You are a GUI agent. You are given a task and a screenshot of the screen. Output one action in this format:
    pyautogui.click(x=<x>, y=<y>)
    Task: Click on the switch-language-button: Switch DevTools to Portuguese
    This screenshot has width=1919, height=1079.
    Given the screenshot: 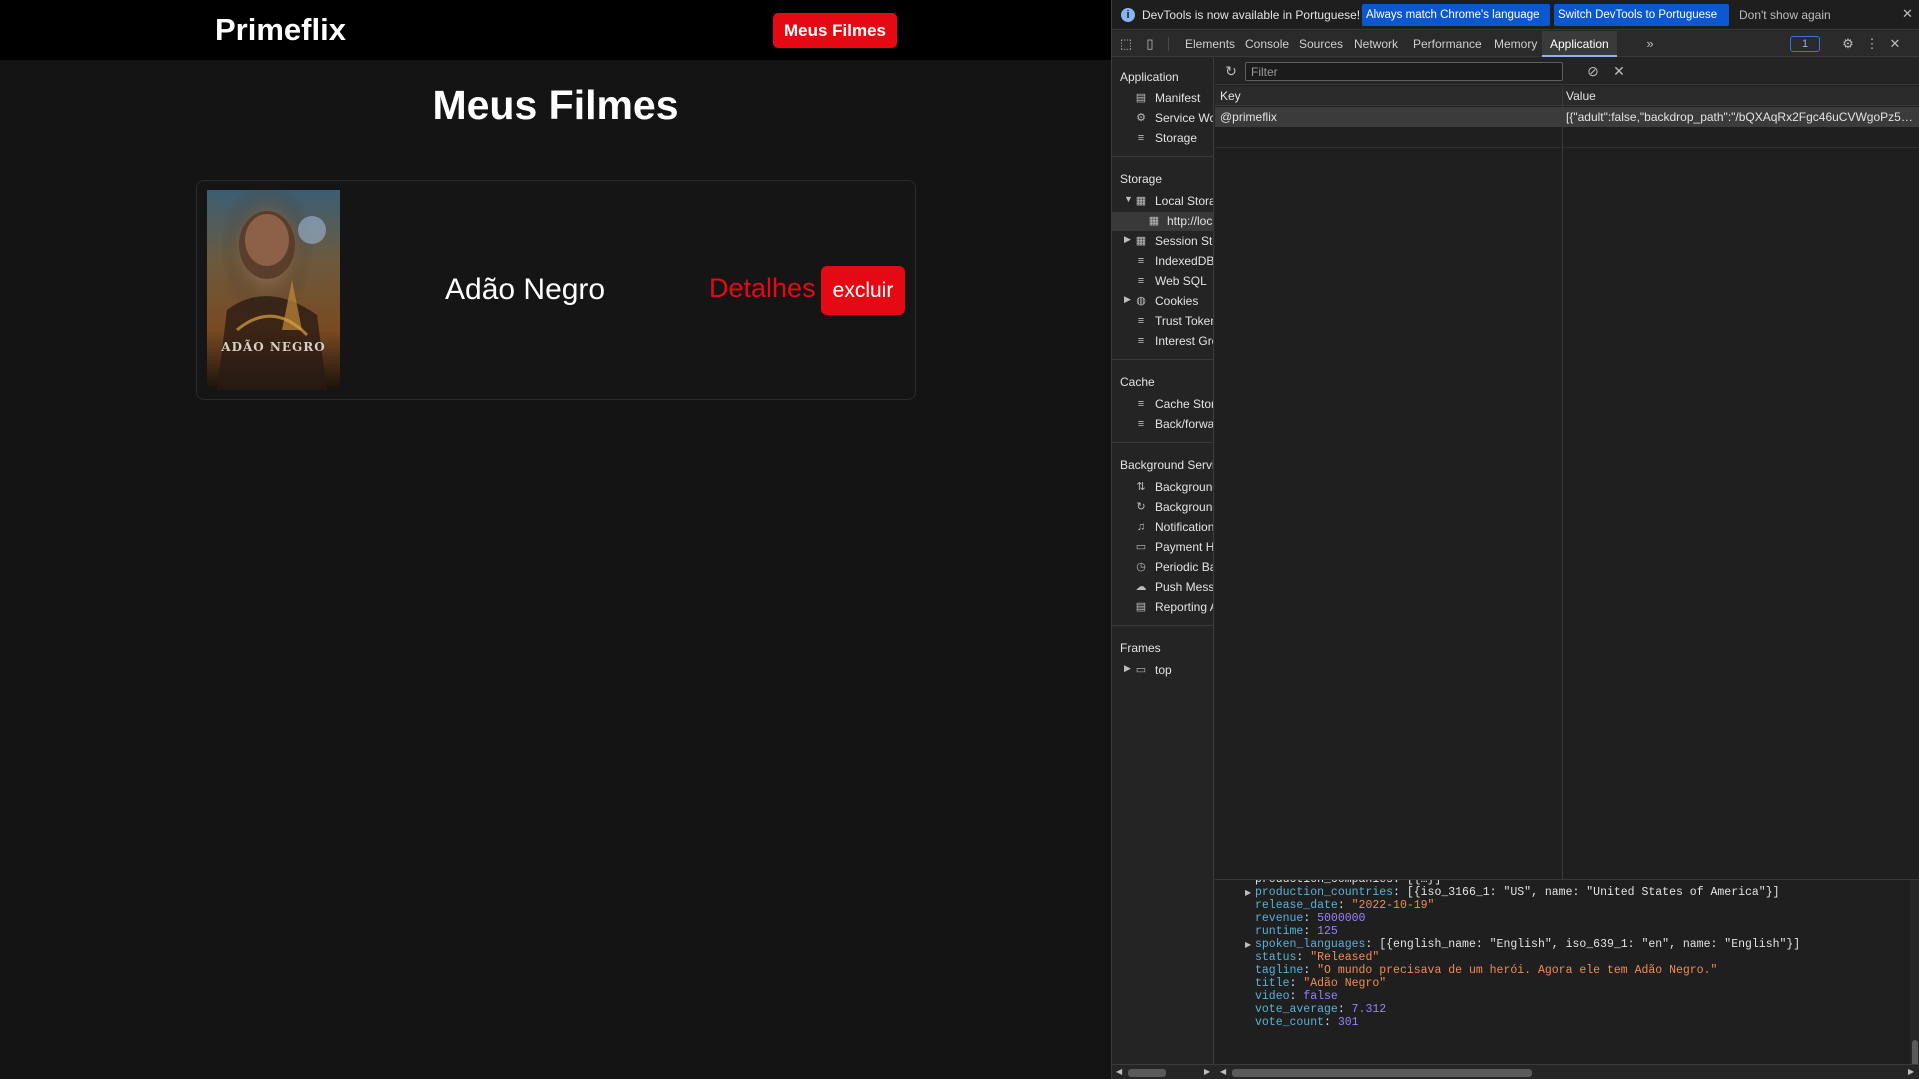 What is the action you would take?
    pyautogui.click(x=1641, y=15)
    